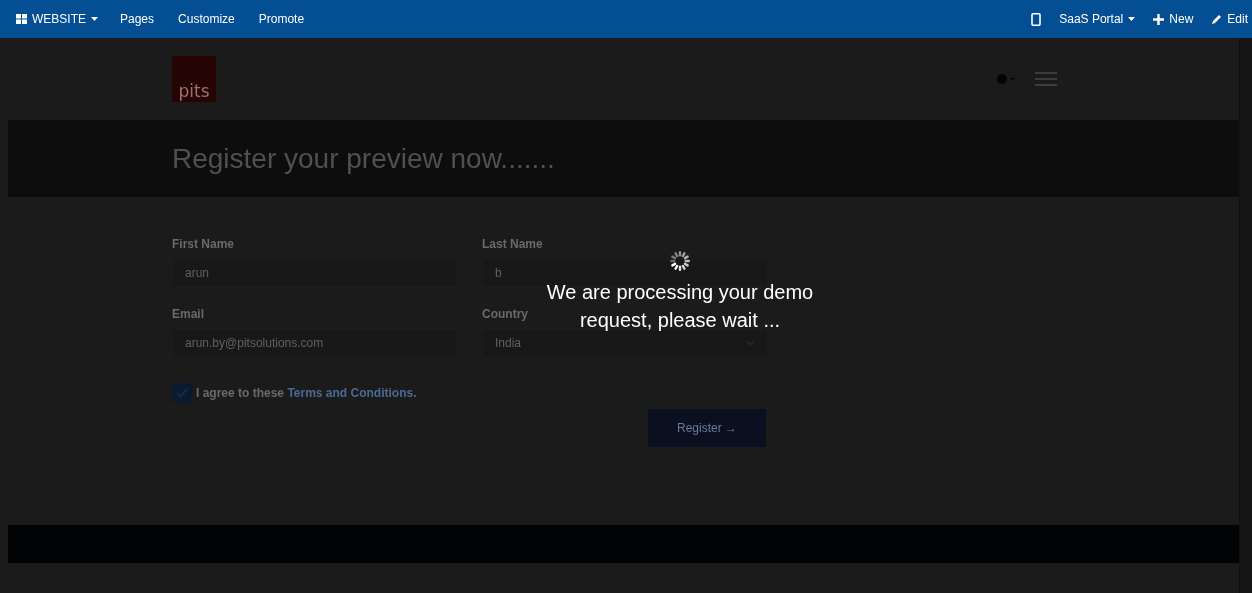 The height and width of the screenshot is (593, 1252). What do you see at coordinates (206, 19) in the screenshot?
I see `menu-item: Customize` at bounding box center [206, 19].